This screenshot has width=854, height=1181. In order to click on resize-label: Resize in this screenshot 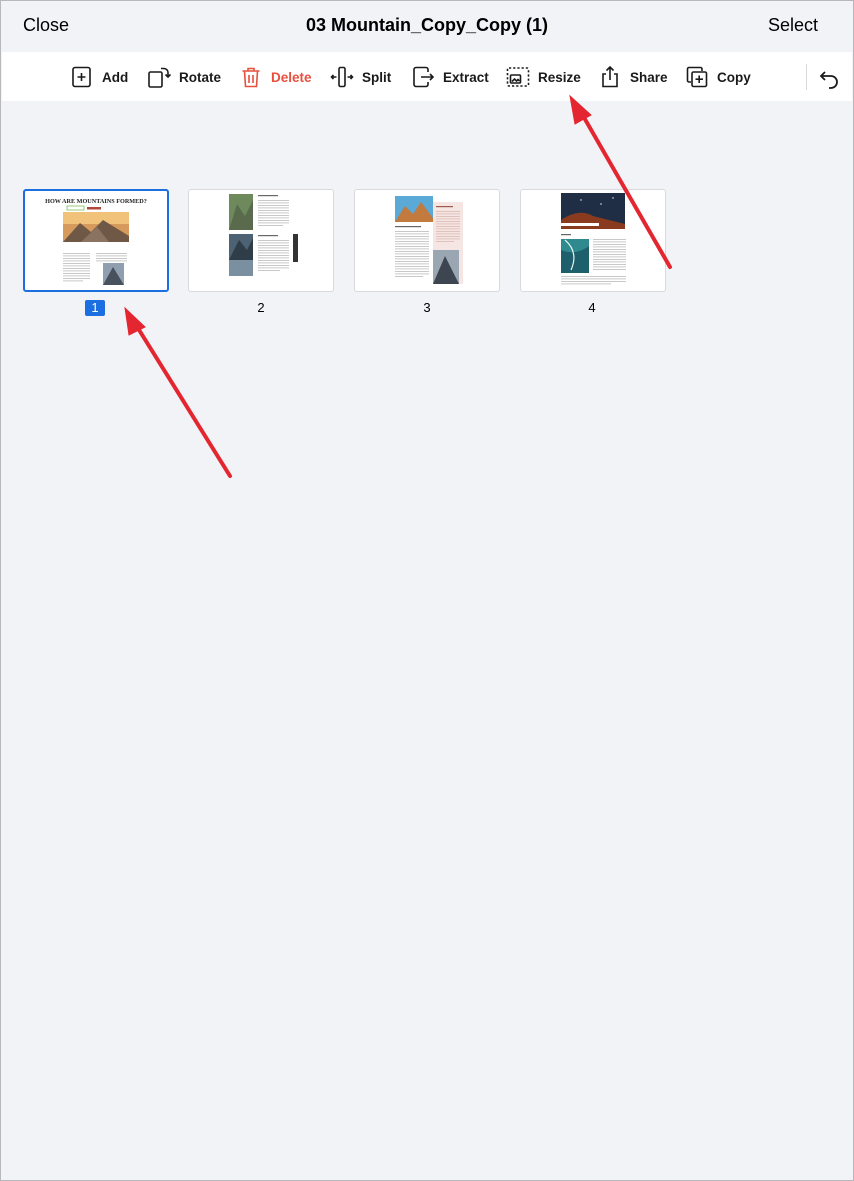, I will do `click(559, 77)`.